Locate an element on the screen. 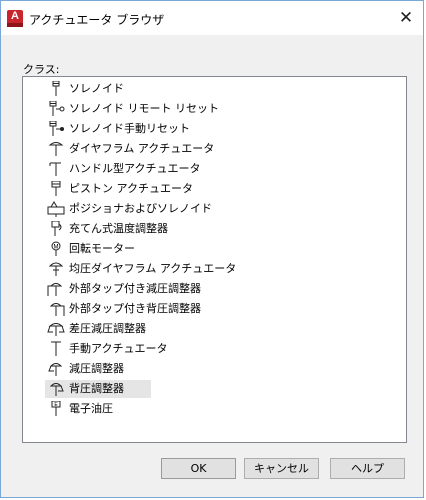 This screenshot has width=426, height=500. list-item-label: ピストン アクチュエータ is located at coordinates (131, 188).